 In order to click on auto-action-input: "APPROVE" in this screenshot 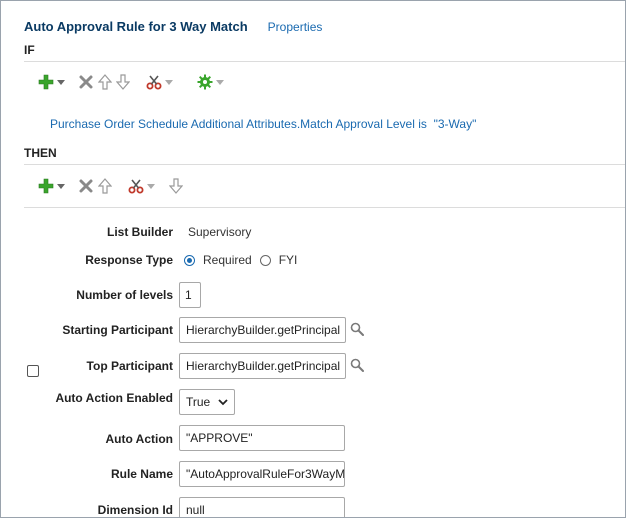, I will do `click(262, 438)`.